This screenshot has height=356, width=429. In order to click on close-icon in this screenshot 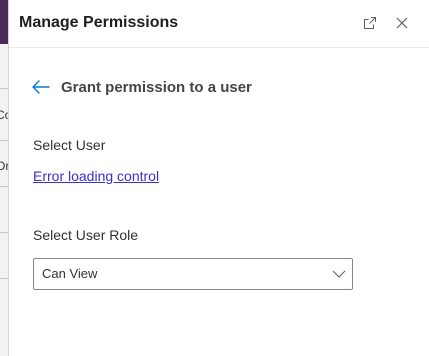, I will do `click(402, 23)`.